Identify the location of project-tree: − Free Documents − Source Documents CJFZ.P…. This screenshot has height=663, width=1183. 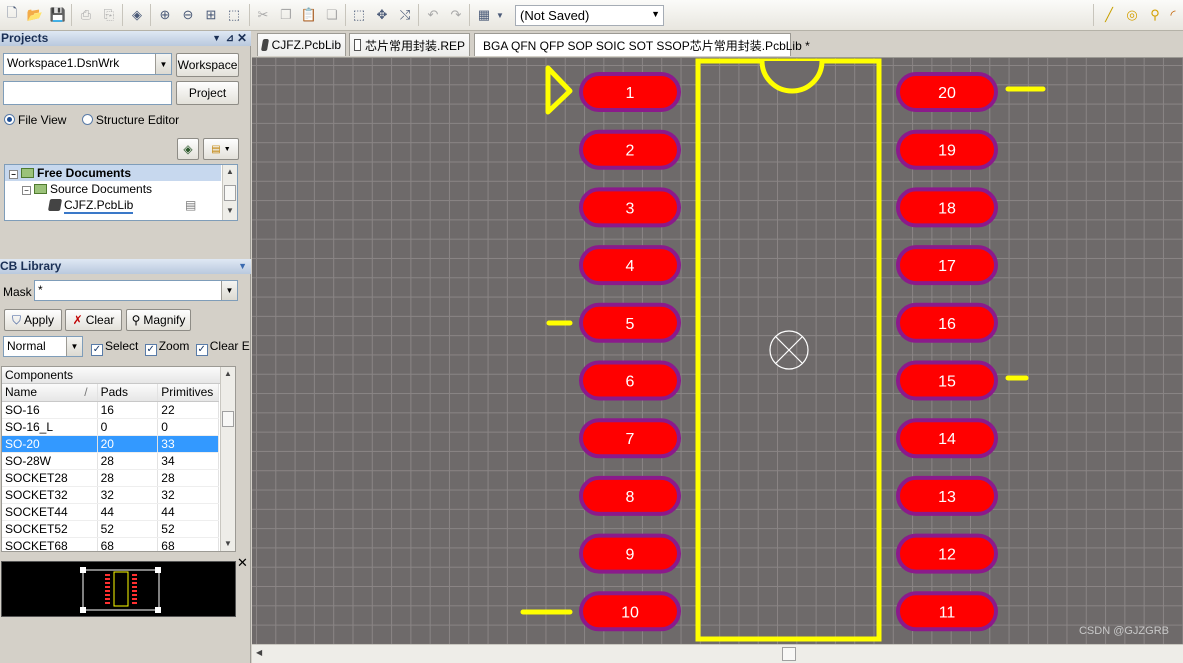
(121, 192).